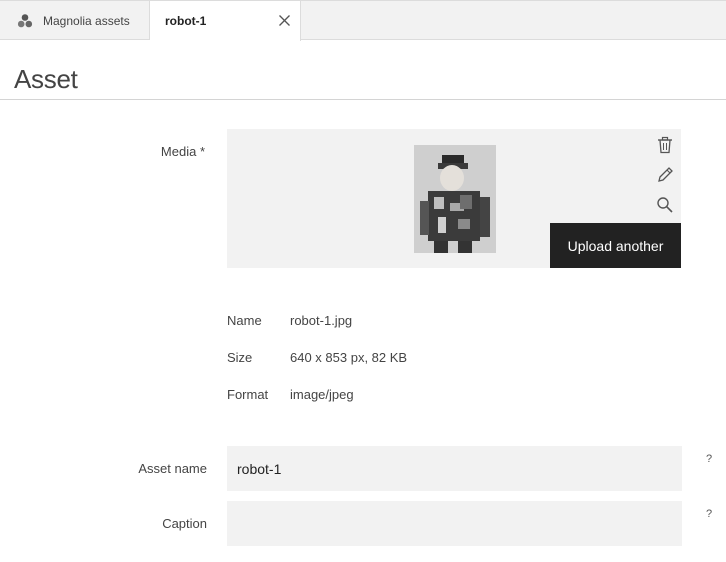  What do you see at coordinates (240, 357) in the screenshot?
I see `size-key: Size` at bounding box center [240, 357].